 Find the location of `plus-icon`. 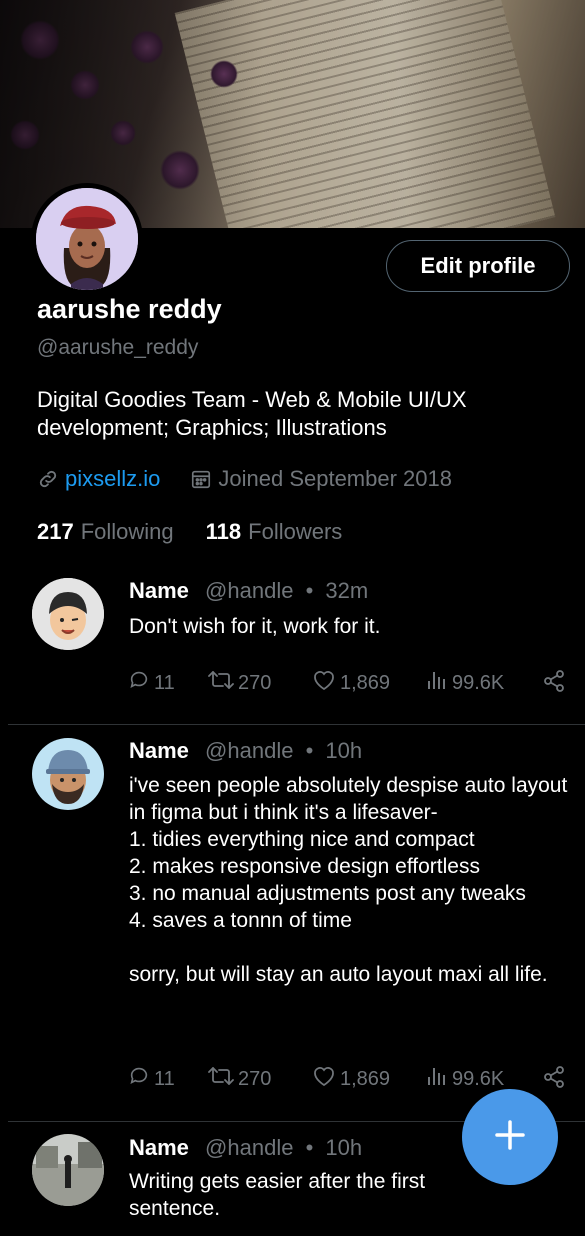

plus-icon is located at coordinates (510, 1137).